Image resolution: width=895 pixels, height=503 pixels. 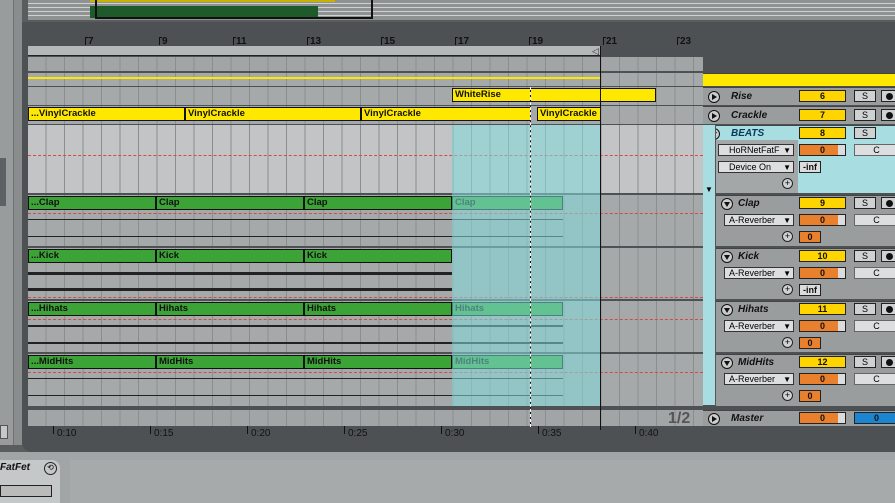 I want to click on track-header-intro, so click(x=799, y=79).